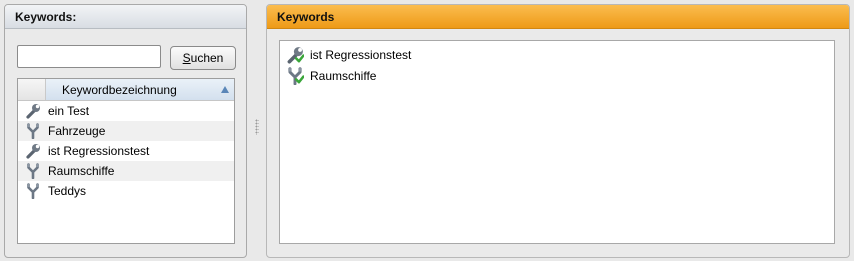  I want to click on table-header: Keywordbezeichnung, so click(126, 90).